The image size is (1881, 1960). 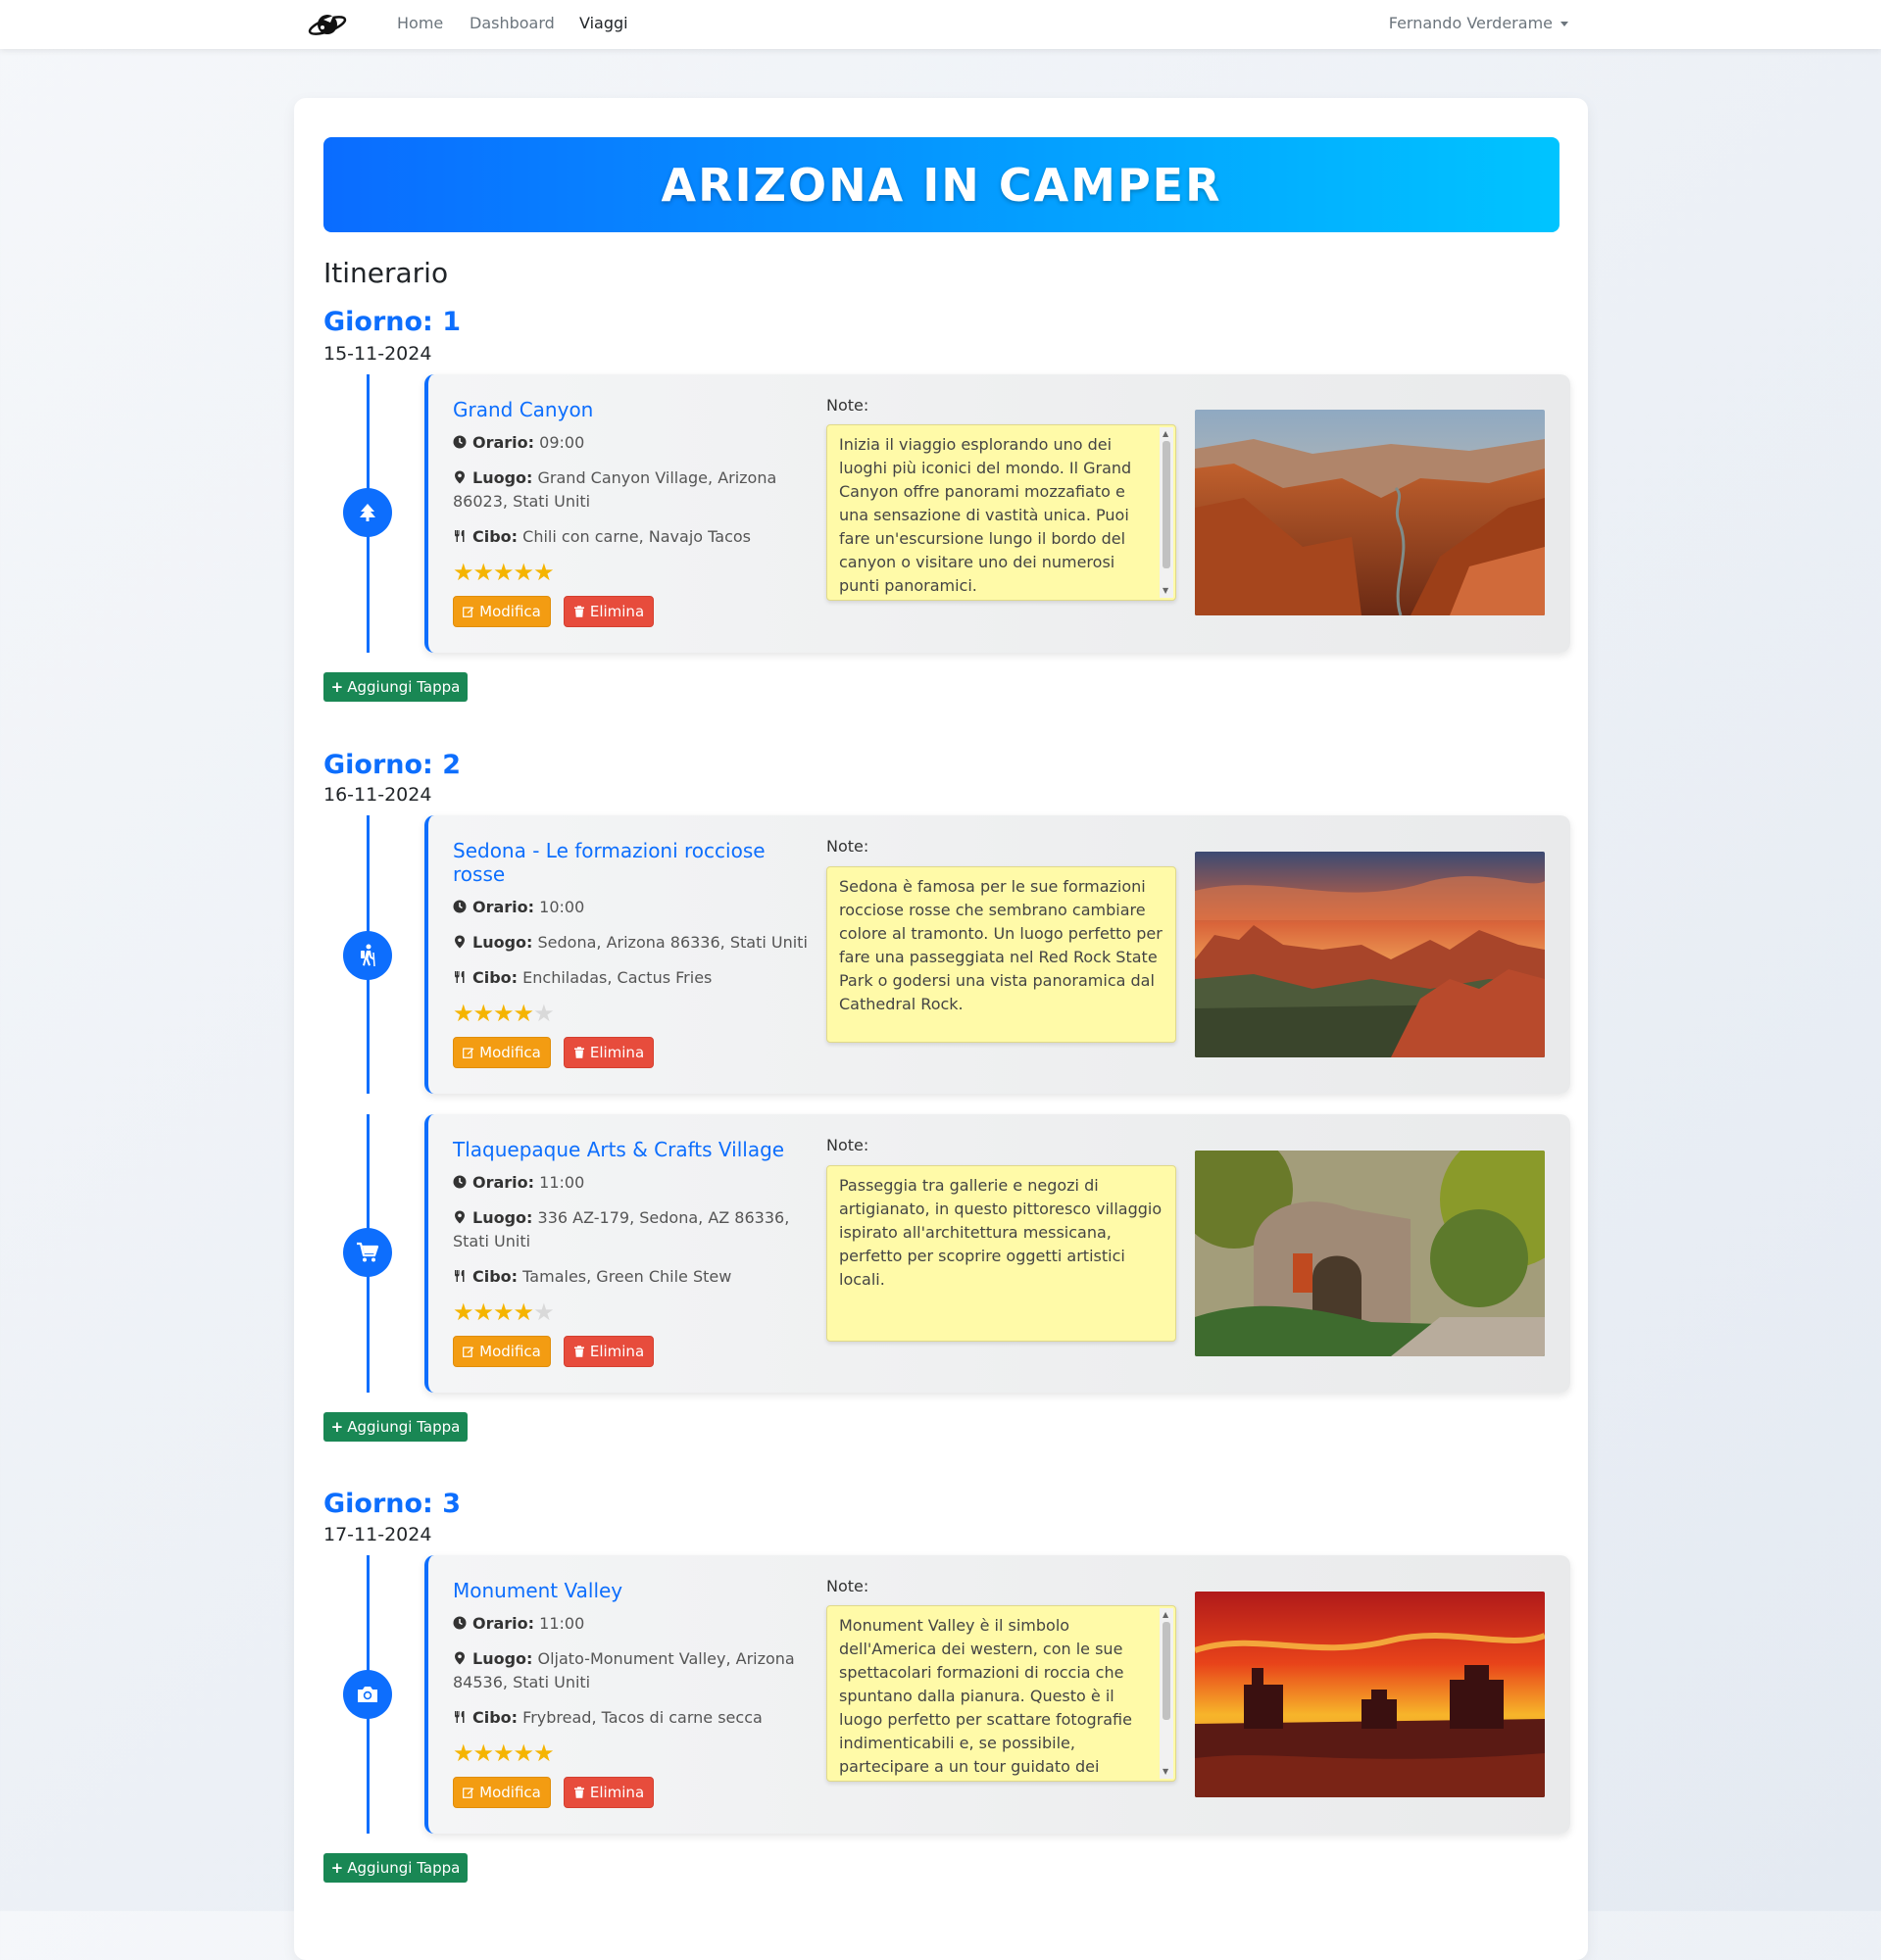 What do you see at coordinates (1370, 512) in the screenshot?
I see `grand-canyon-photo` at bounding box center [1370, 512].